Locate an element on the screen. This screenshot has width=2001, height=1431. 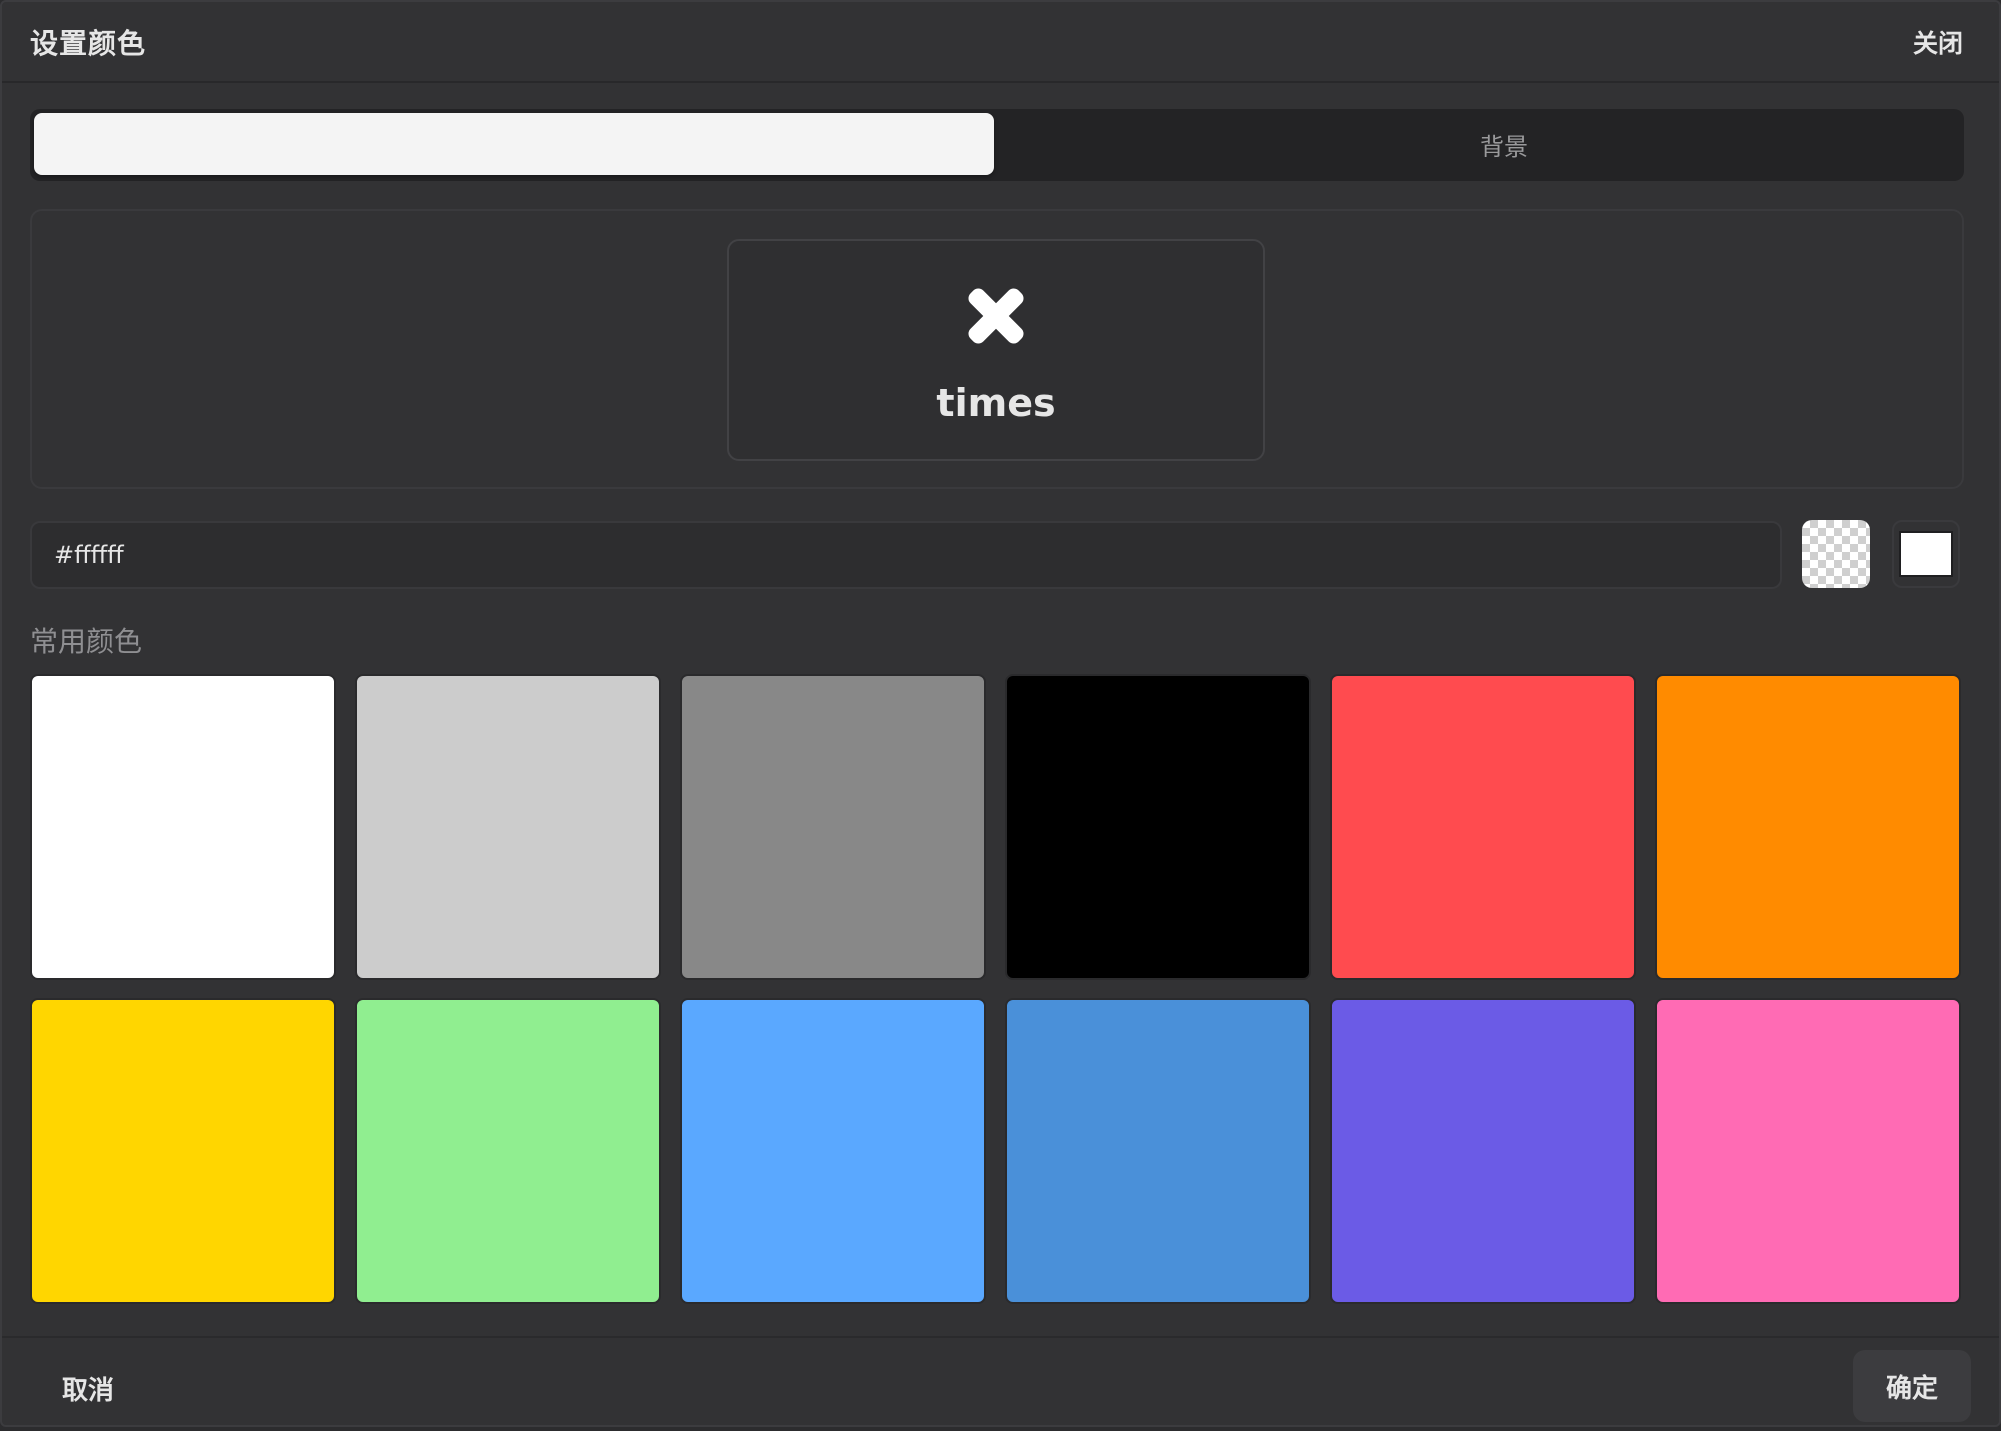
preview-icon-name: times is located at coordinates (996, 403).